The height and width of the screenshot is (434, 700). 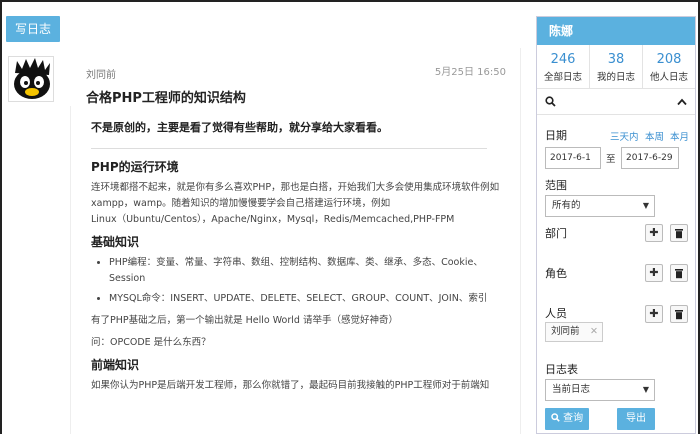 What do you see at coordinates (654, 314) in the screenshot?
I see `add-person-button: ✚` at bounding box center [654, 314].